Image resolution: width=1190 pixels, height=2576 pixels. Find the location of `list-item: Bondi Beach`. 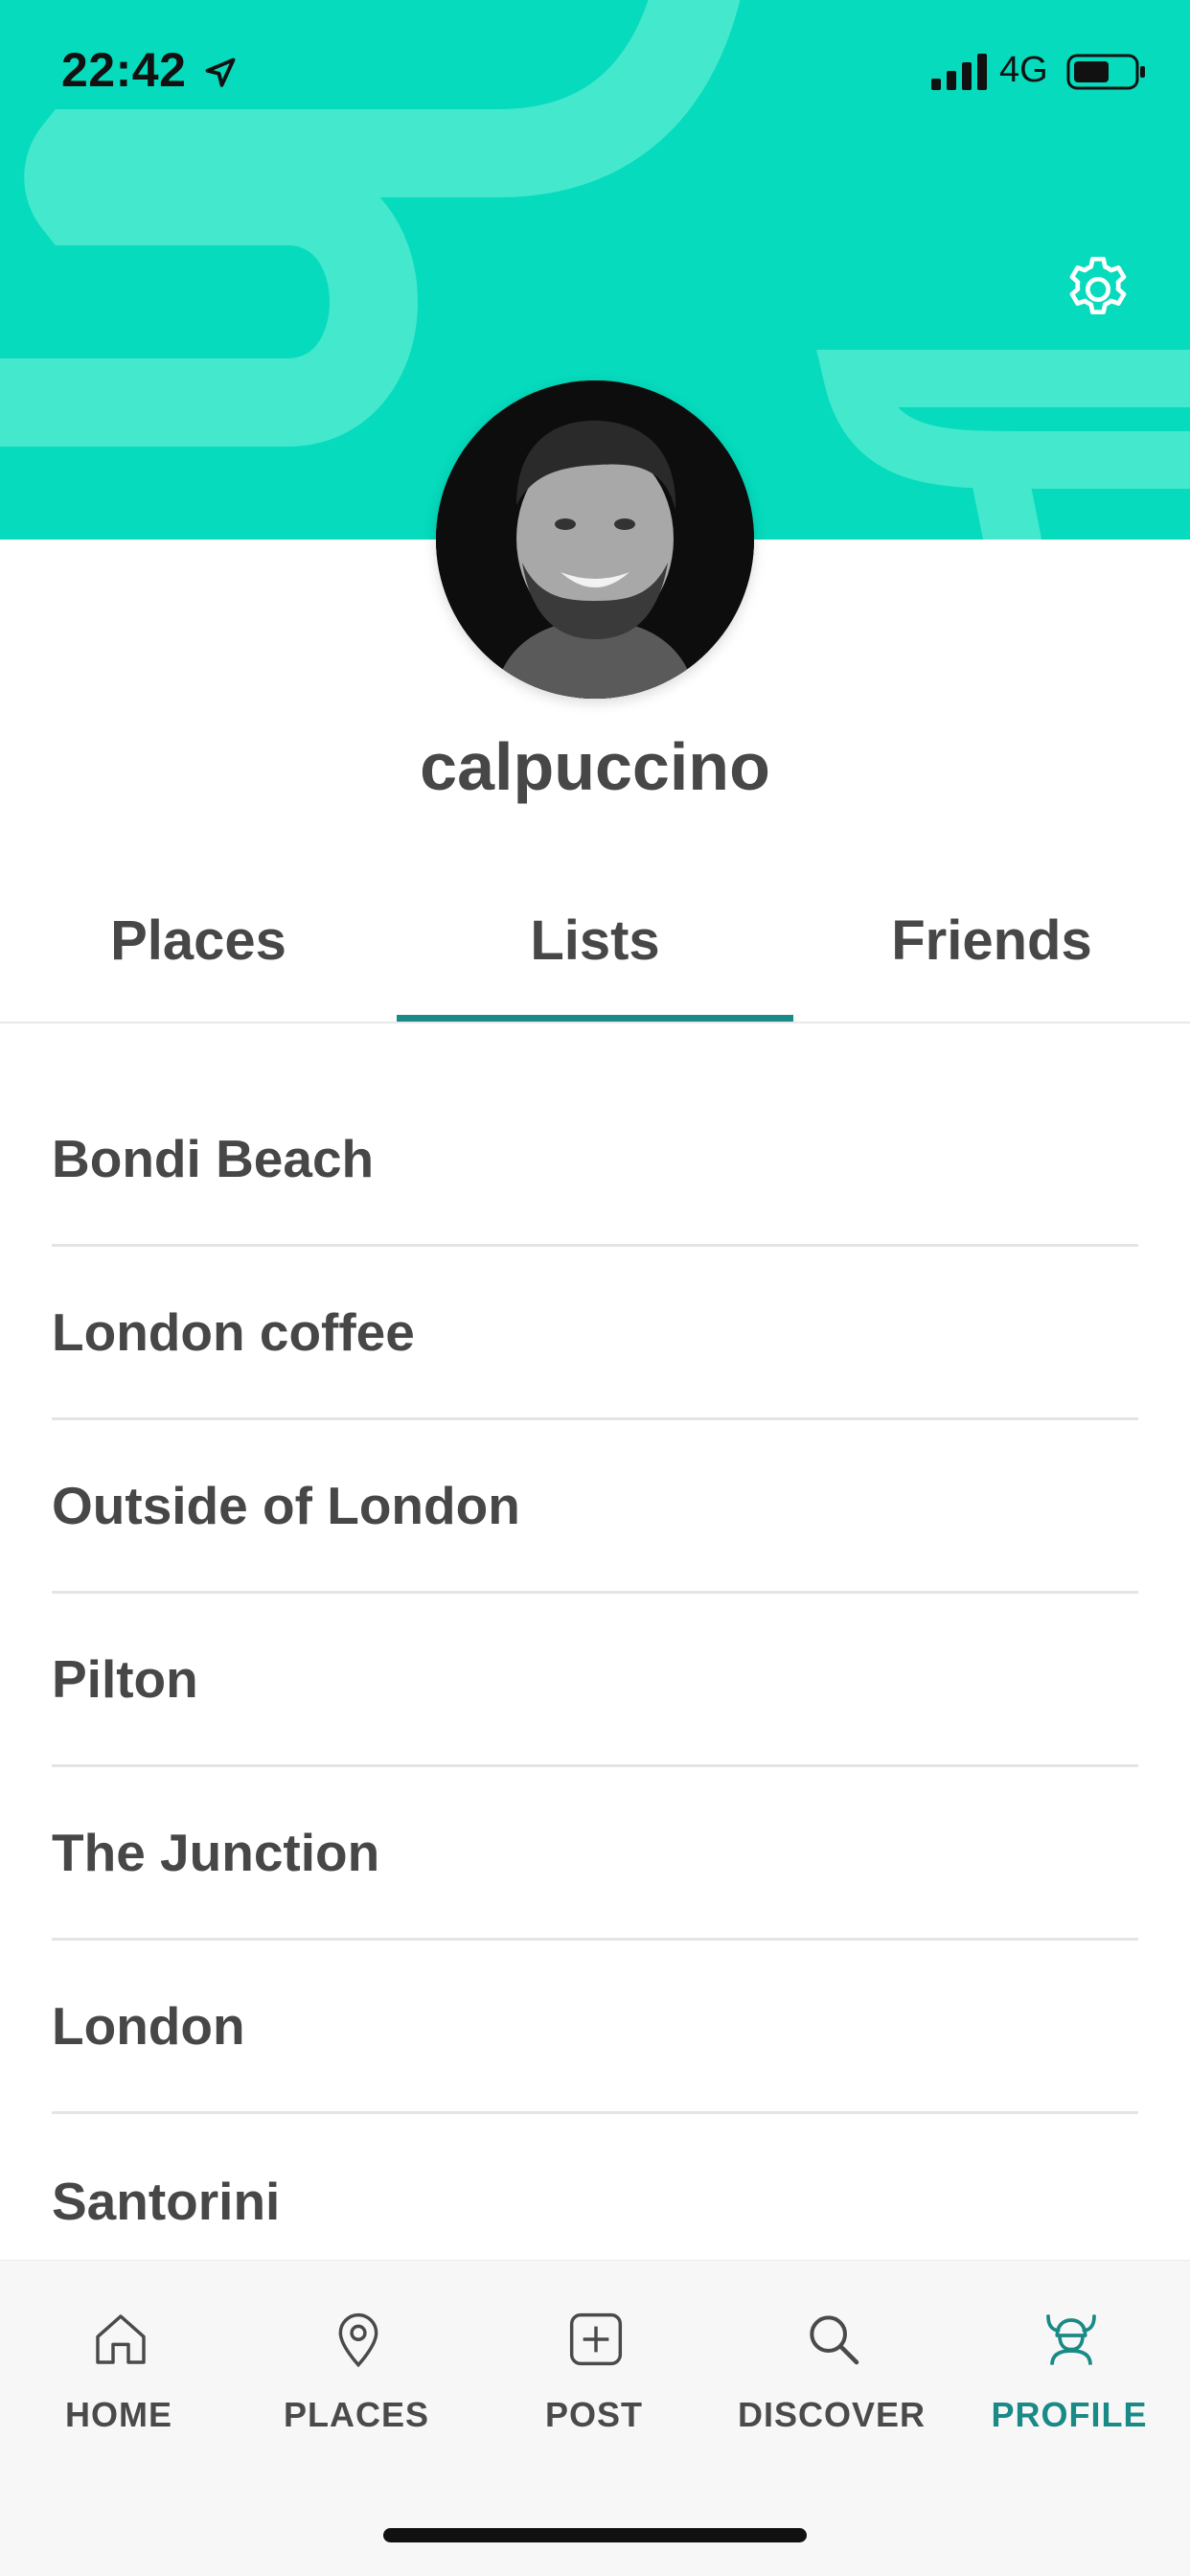

list-item: Bondi Beach is located at coordinates (595, 1160).